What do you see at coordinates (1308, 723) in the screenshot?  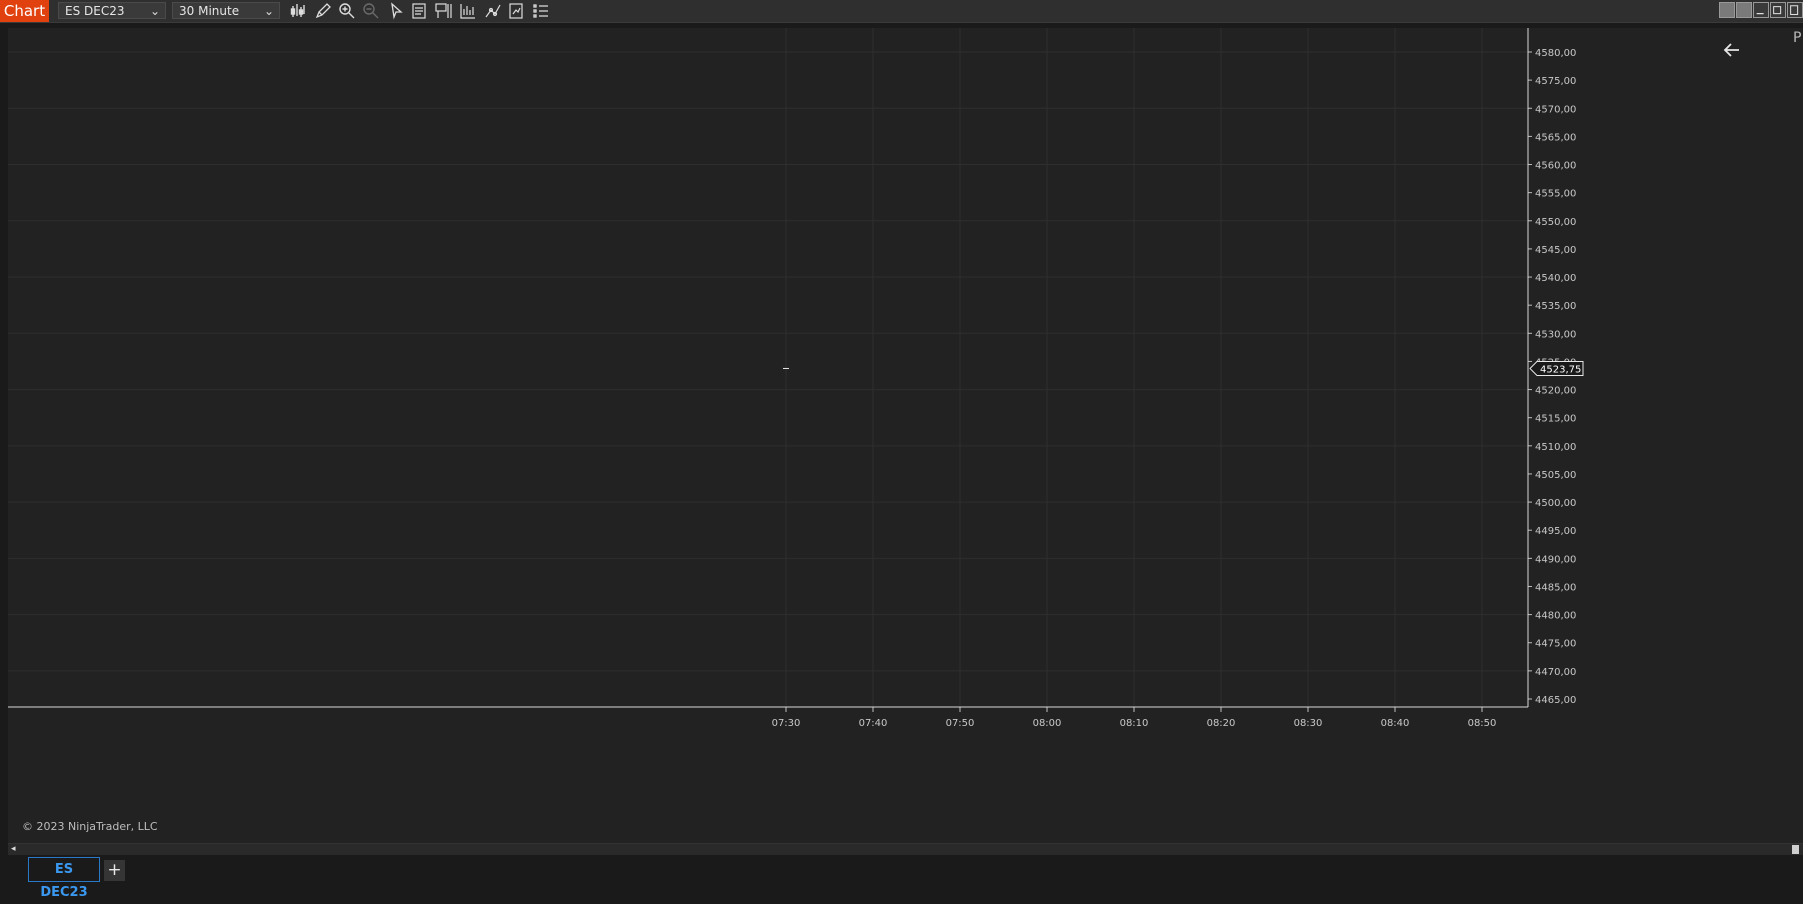 I see `x-tick-label: 08:30` at bounding box center [1308, 723].